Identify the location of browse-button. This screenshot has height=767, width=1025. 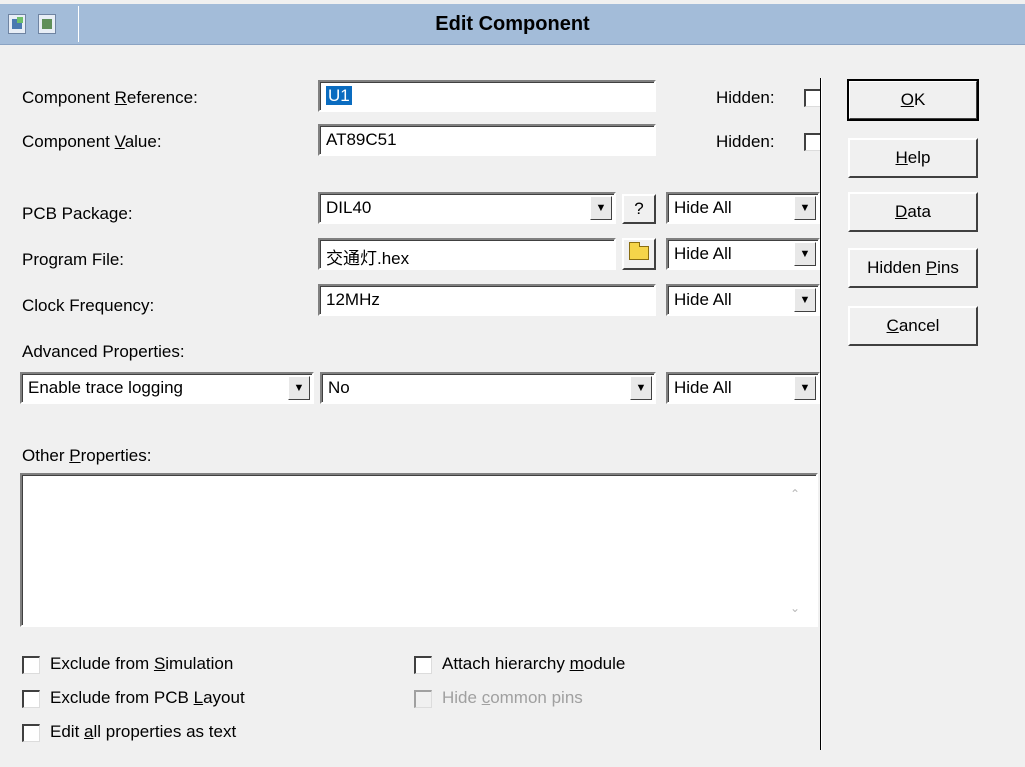
(639, 254).